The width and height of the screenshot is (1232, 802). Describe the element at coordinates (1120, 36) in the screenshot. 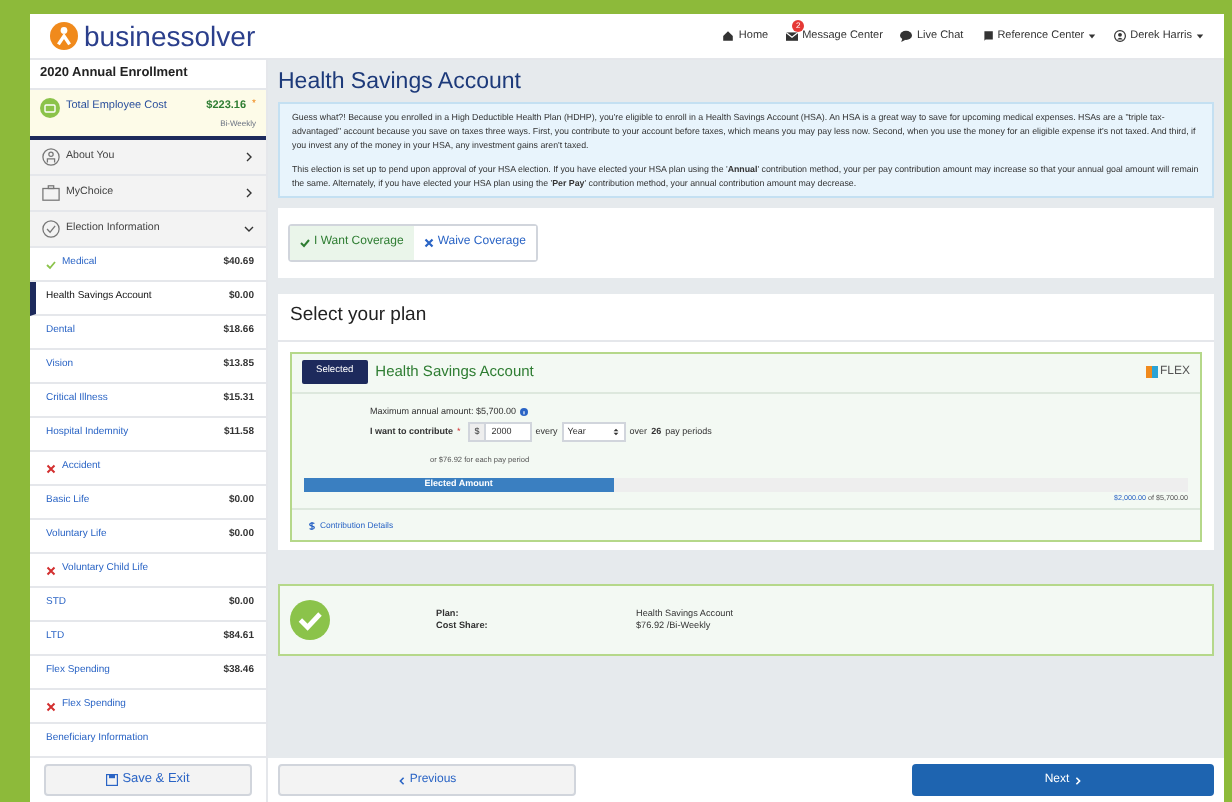

I see `user-icon` at that location.